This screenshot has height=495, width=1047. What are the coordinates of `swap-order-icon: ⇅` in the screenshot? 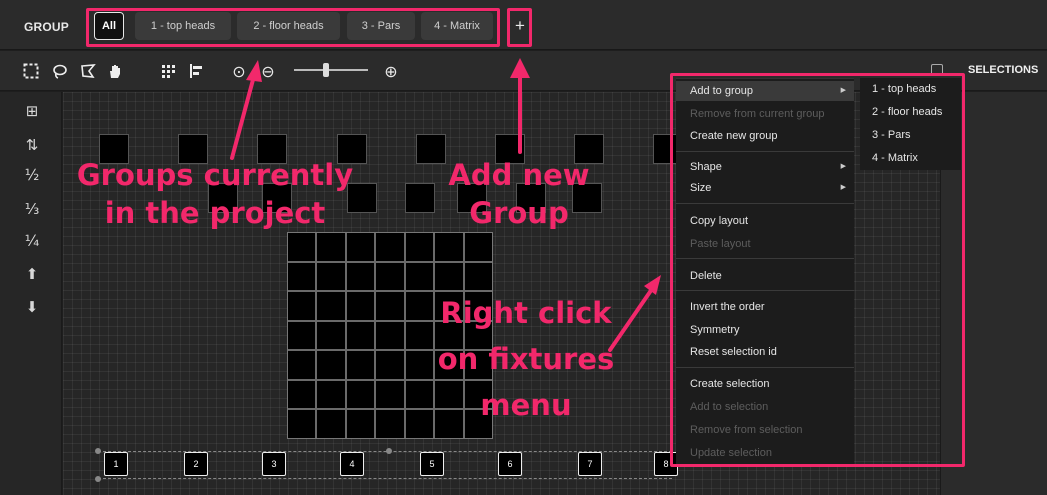 It's located at (32, 145).